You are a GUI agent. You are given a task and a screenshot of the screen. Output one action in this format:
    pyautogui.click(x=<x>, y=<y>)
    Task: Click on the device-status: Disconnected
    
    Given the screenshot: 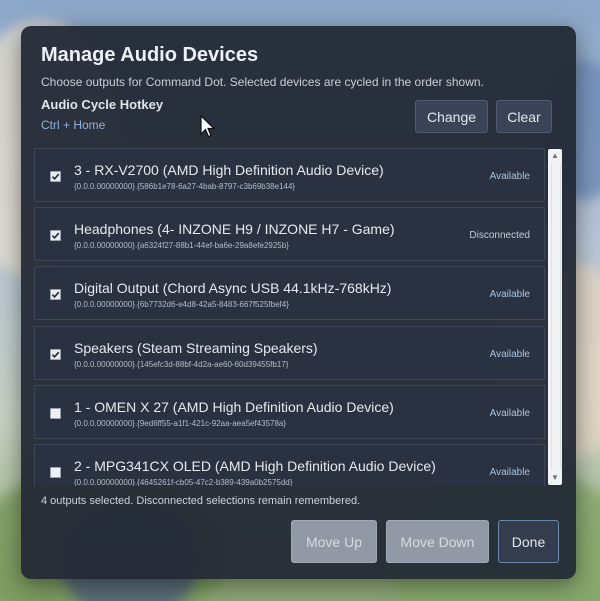 What is the action you would take?
    pyautogui.click(x=499, y=235)
    